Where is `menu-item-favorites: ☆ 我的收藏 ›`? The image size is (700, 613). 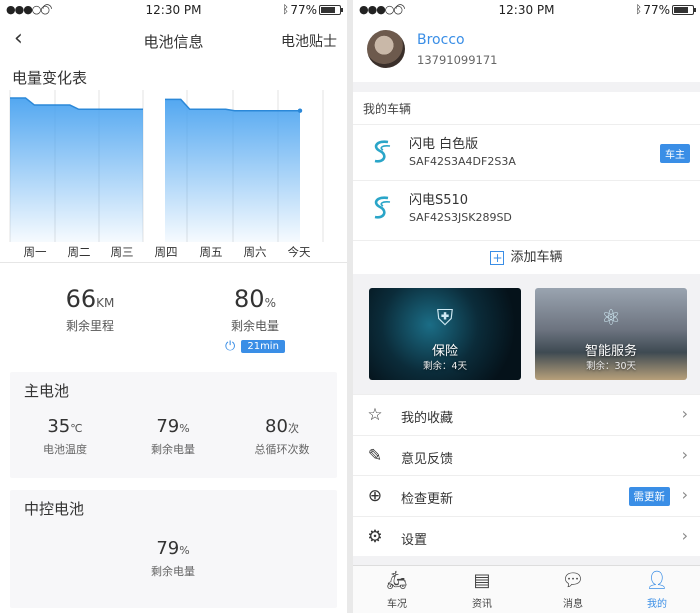 menu-item-favorites: ☆ 我的收藏 › is located at coordinates (526, 414).